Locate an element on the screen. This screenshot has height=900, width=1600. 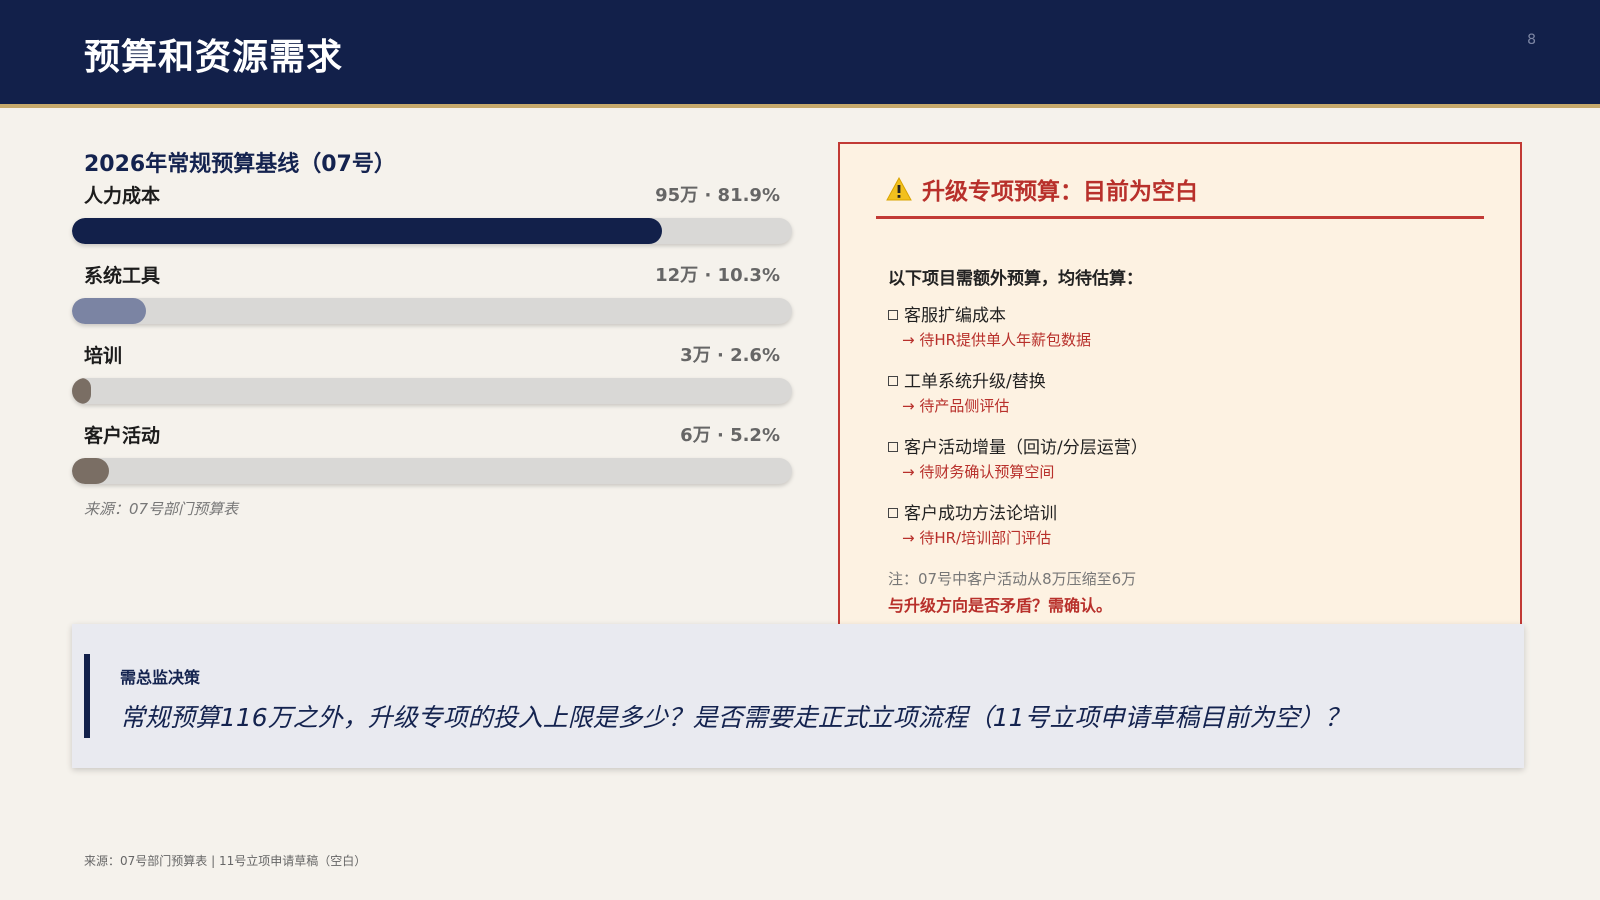
budget-item-amount: 3万 · 2.6% is located at coordinates (730, 355).